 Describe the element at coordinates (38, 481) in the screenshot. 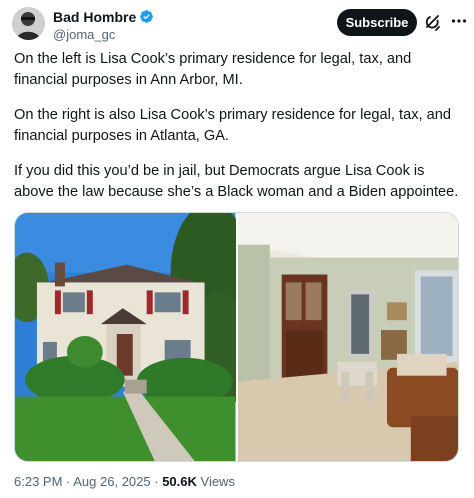

I see `tweet-time: 6:23 PM` at that location.